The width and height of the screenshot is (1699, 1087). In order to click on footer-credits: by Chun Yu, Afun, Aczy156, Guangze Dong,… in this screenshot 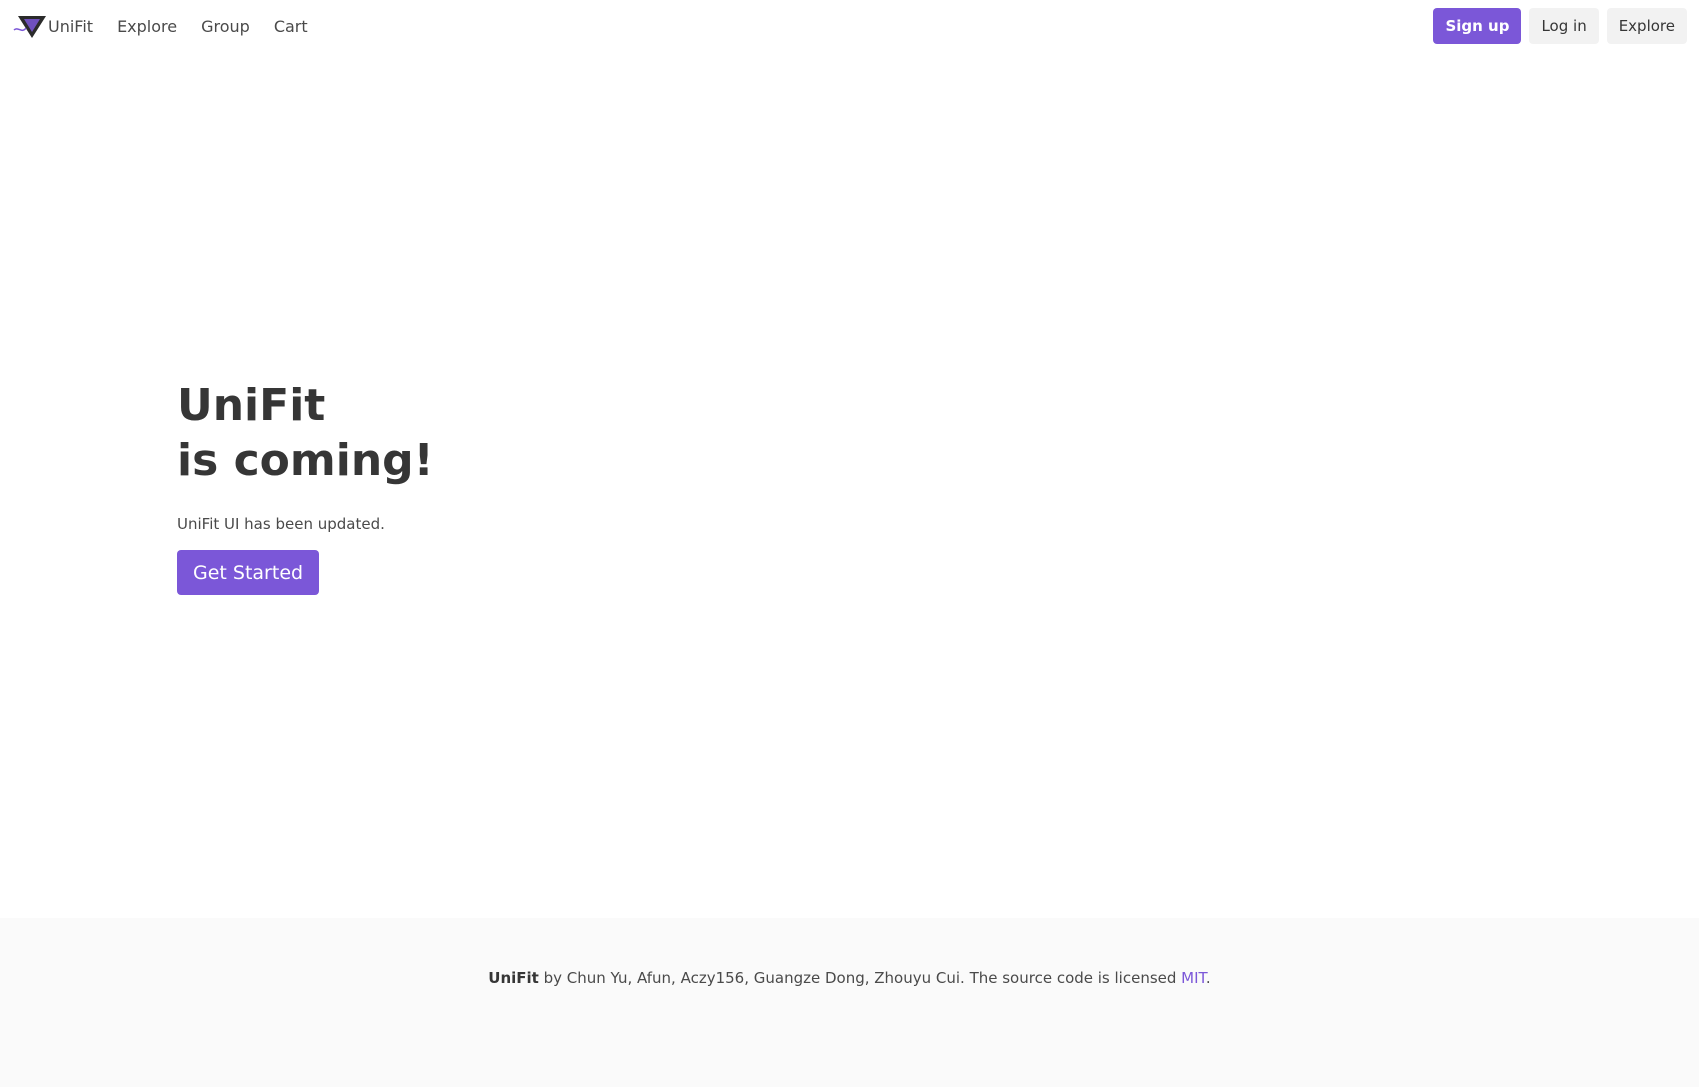, I will do `click(860, 978)`.